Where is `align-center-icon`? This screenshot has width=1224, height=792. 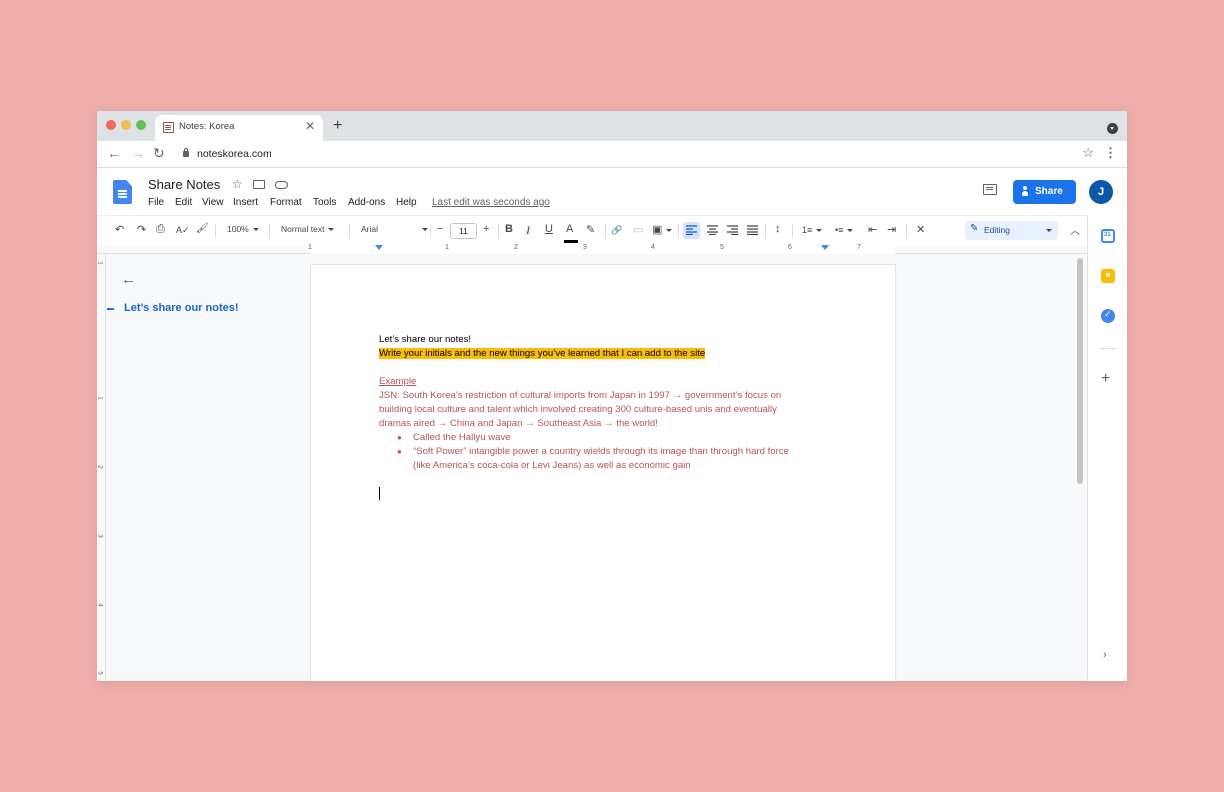
align-center-icon is located at coordinates (712, 230).